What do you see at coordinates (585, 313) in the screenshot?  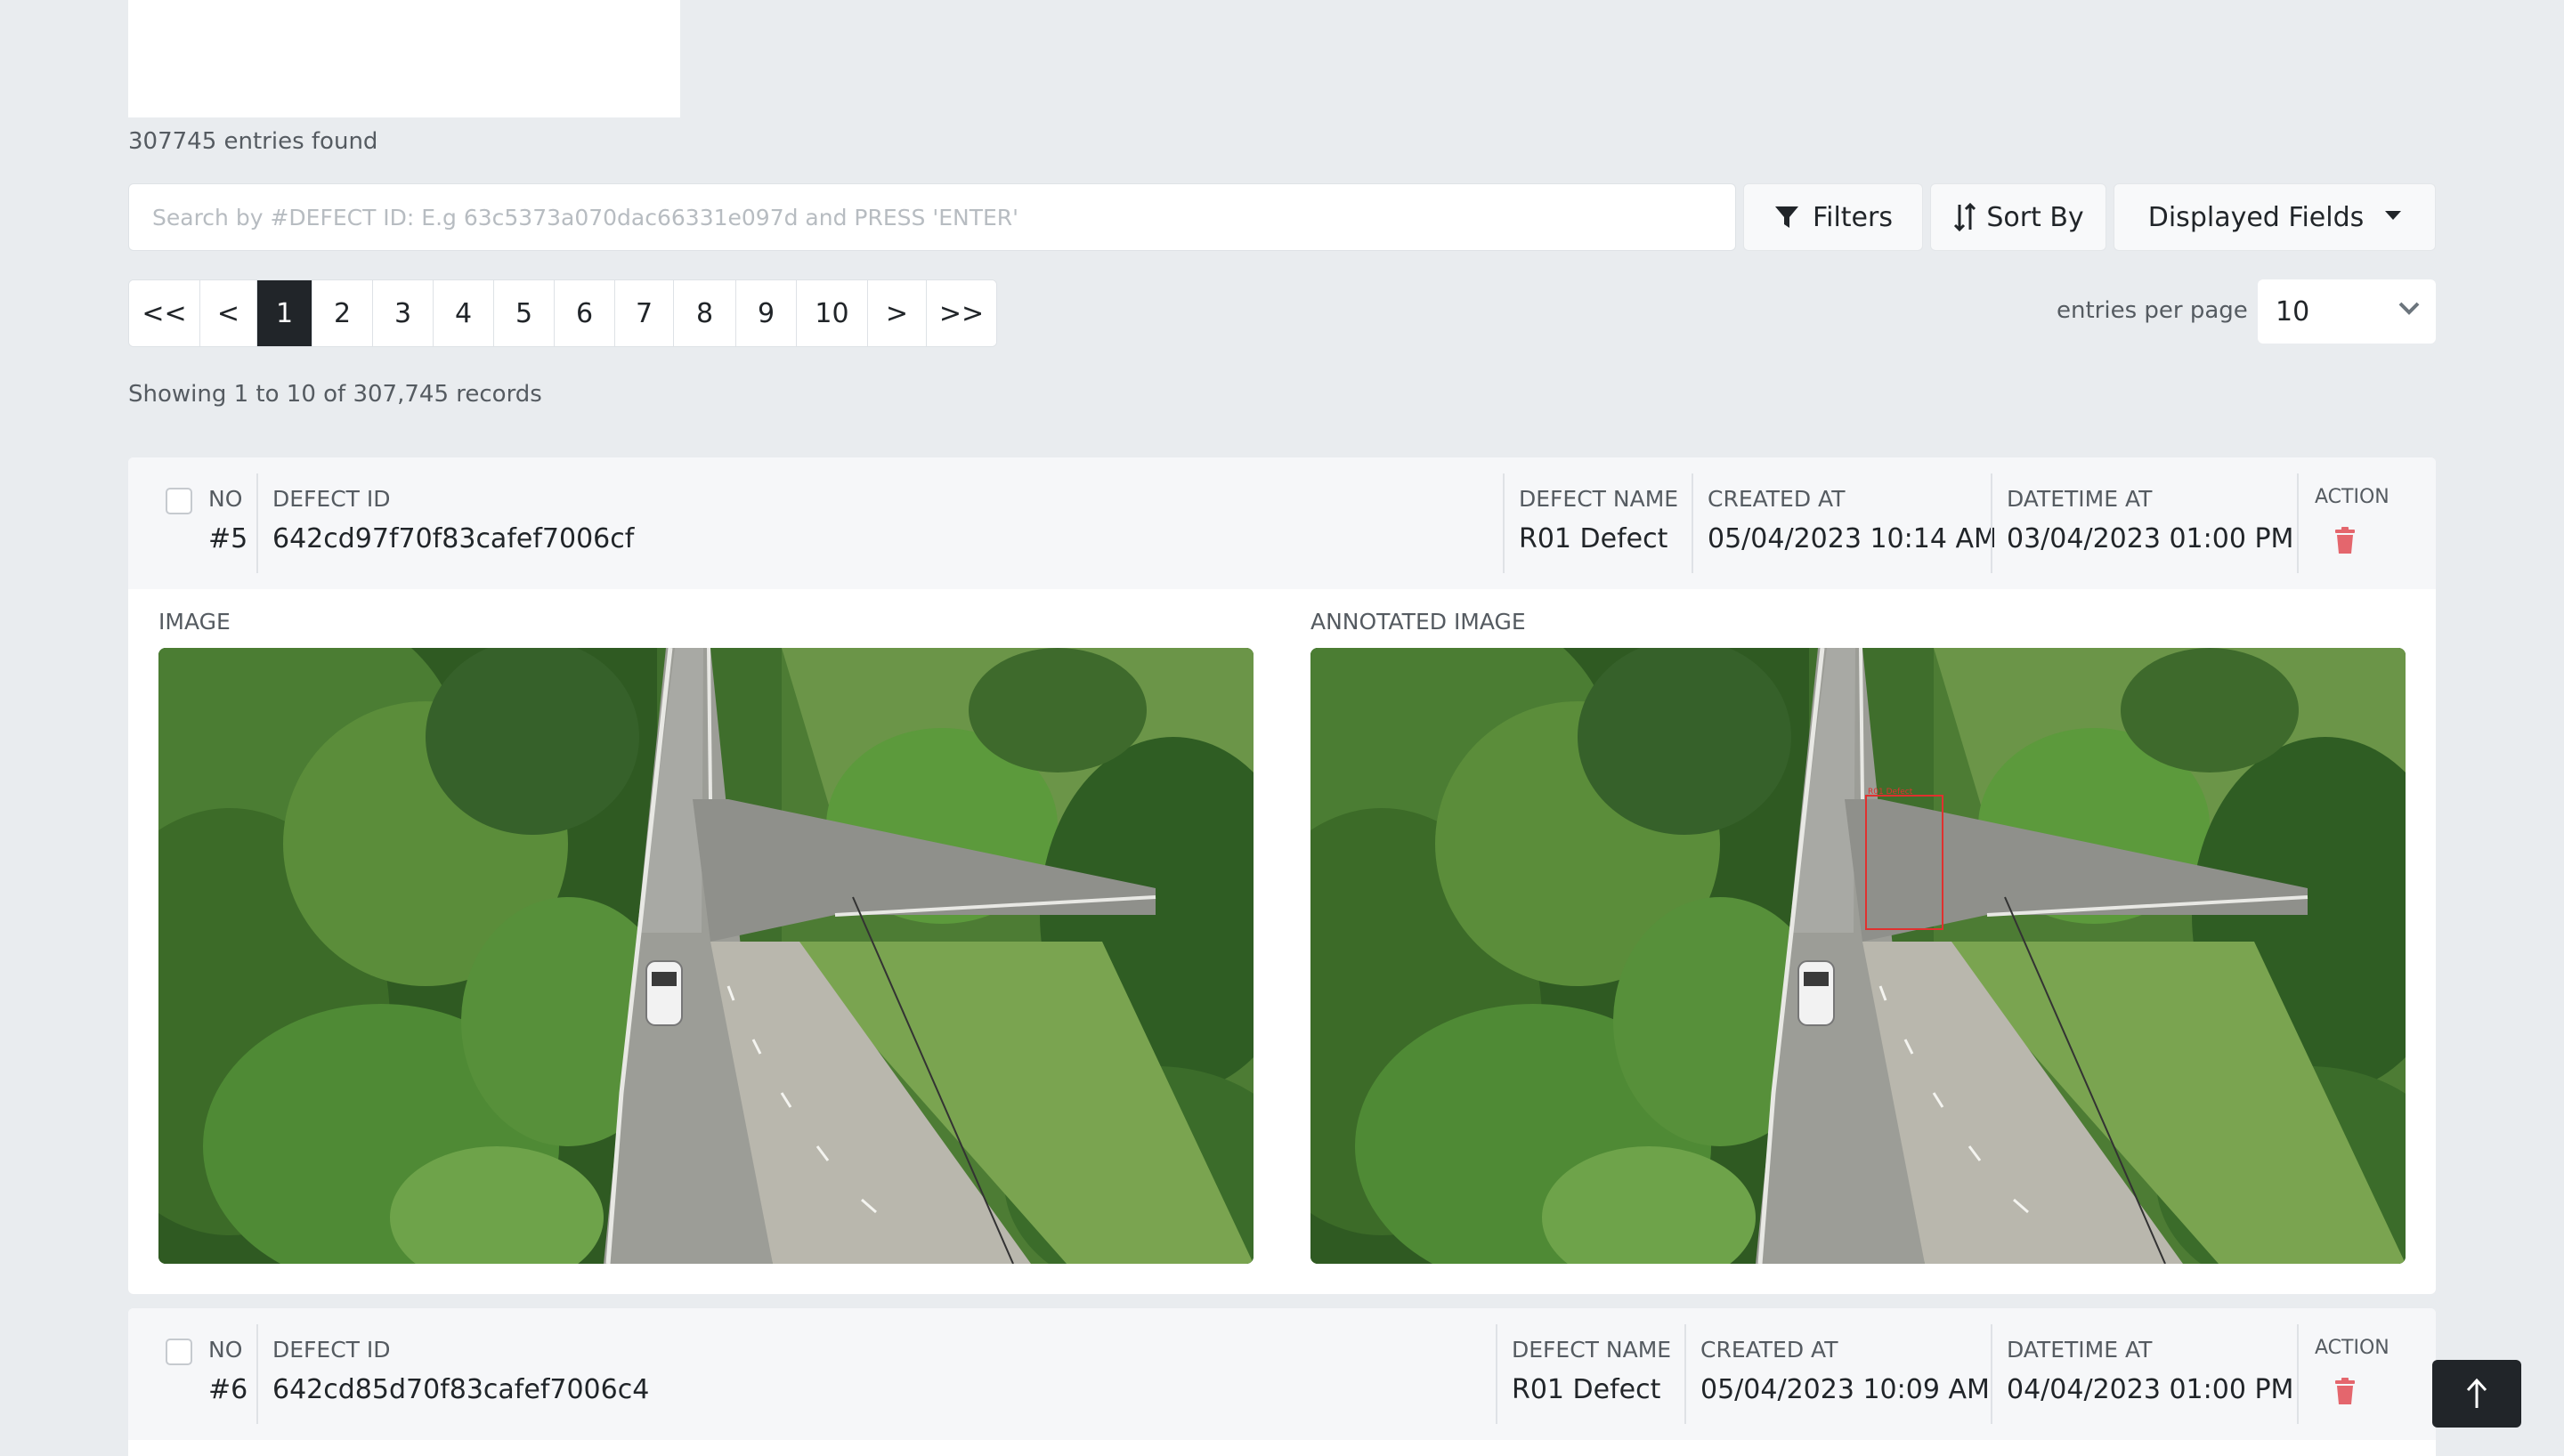 I see `page-6: 6` at bounding box center [585, 313].